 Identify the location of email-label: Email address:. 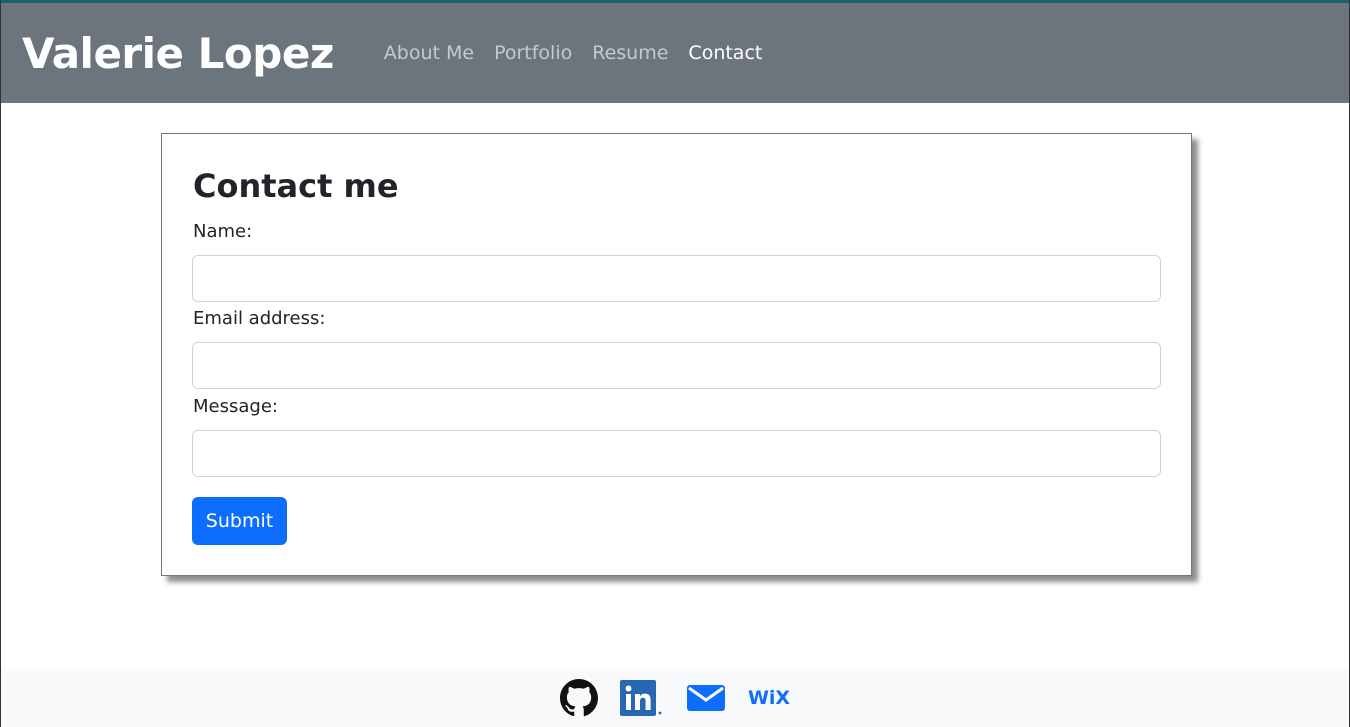
(259, 318).